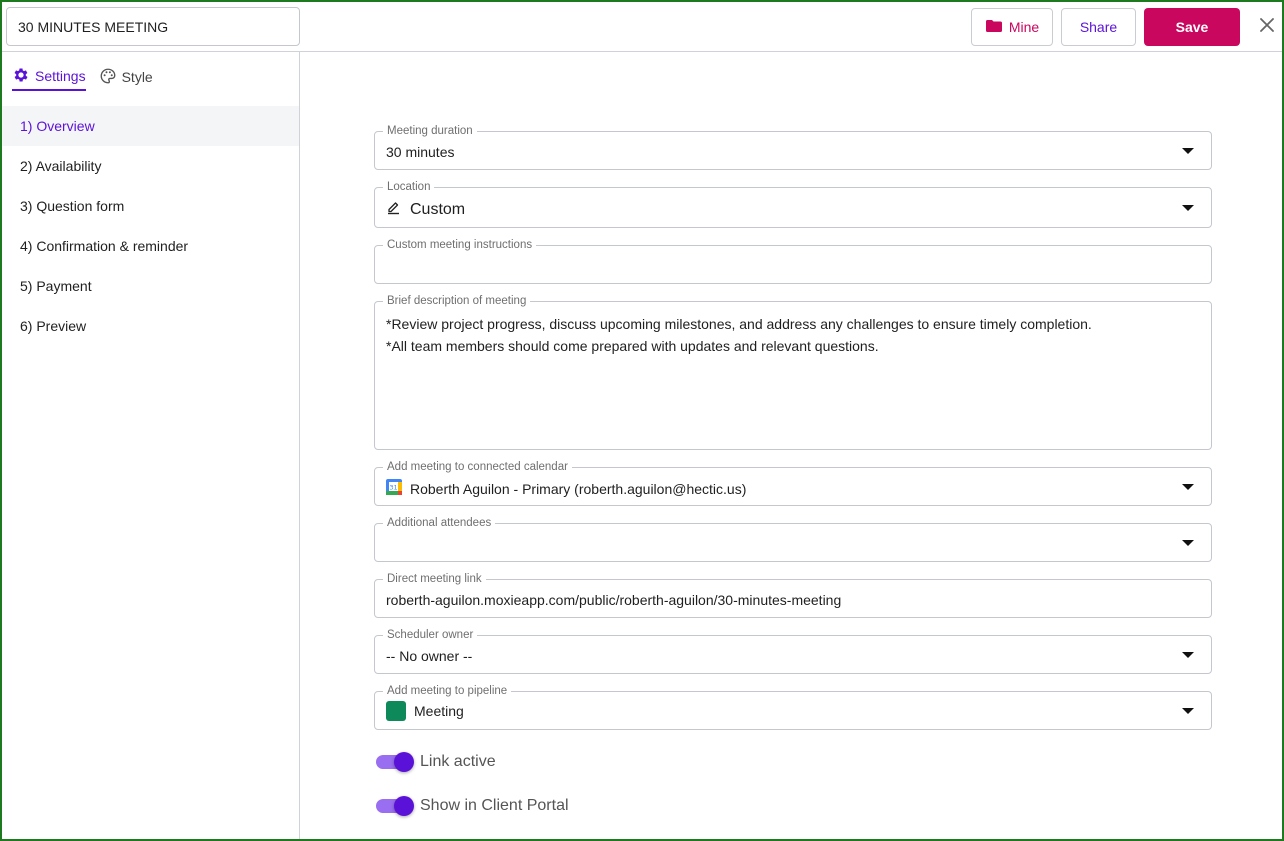 The image size is (1284, 841). I want to click on sidebar-item-preview: 6) Preview, so click(149, 326).